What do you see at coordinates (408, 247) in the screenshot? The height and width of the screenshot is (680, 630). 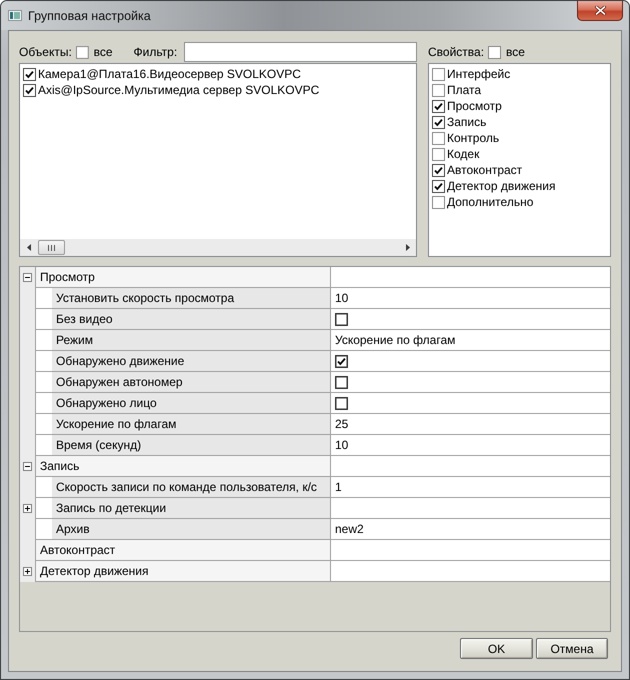 I see `scroll-right-icon` at bounding box center [408, 247].